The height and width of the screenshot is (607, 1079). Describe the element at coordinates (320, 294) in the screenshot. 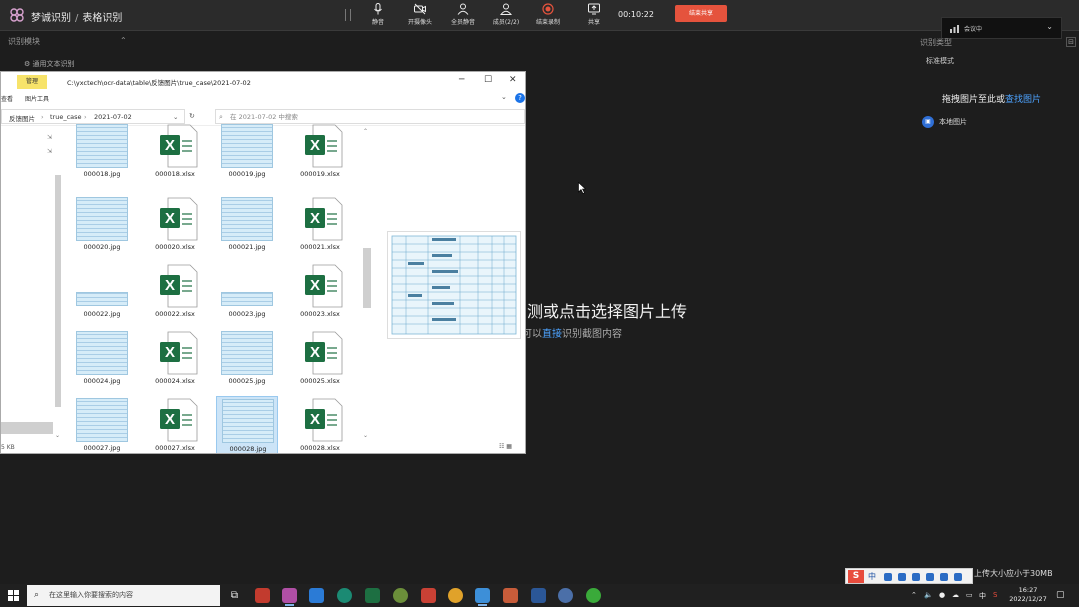

I see `xlsx-file-item: X 000023.xlsx` at that location.